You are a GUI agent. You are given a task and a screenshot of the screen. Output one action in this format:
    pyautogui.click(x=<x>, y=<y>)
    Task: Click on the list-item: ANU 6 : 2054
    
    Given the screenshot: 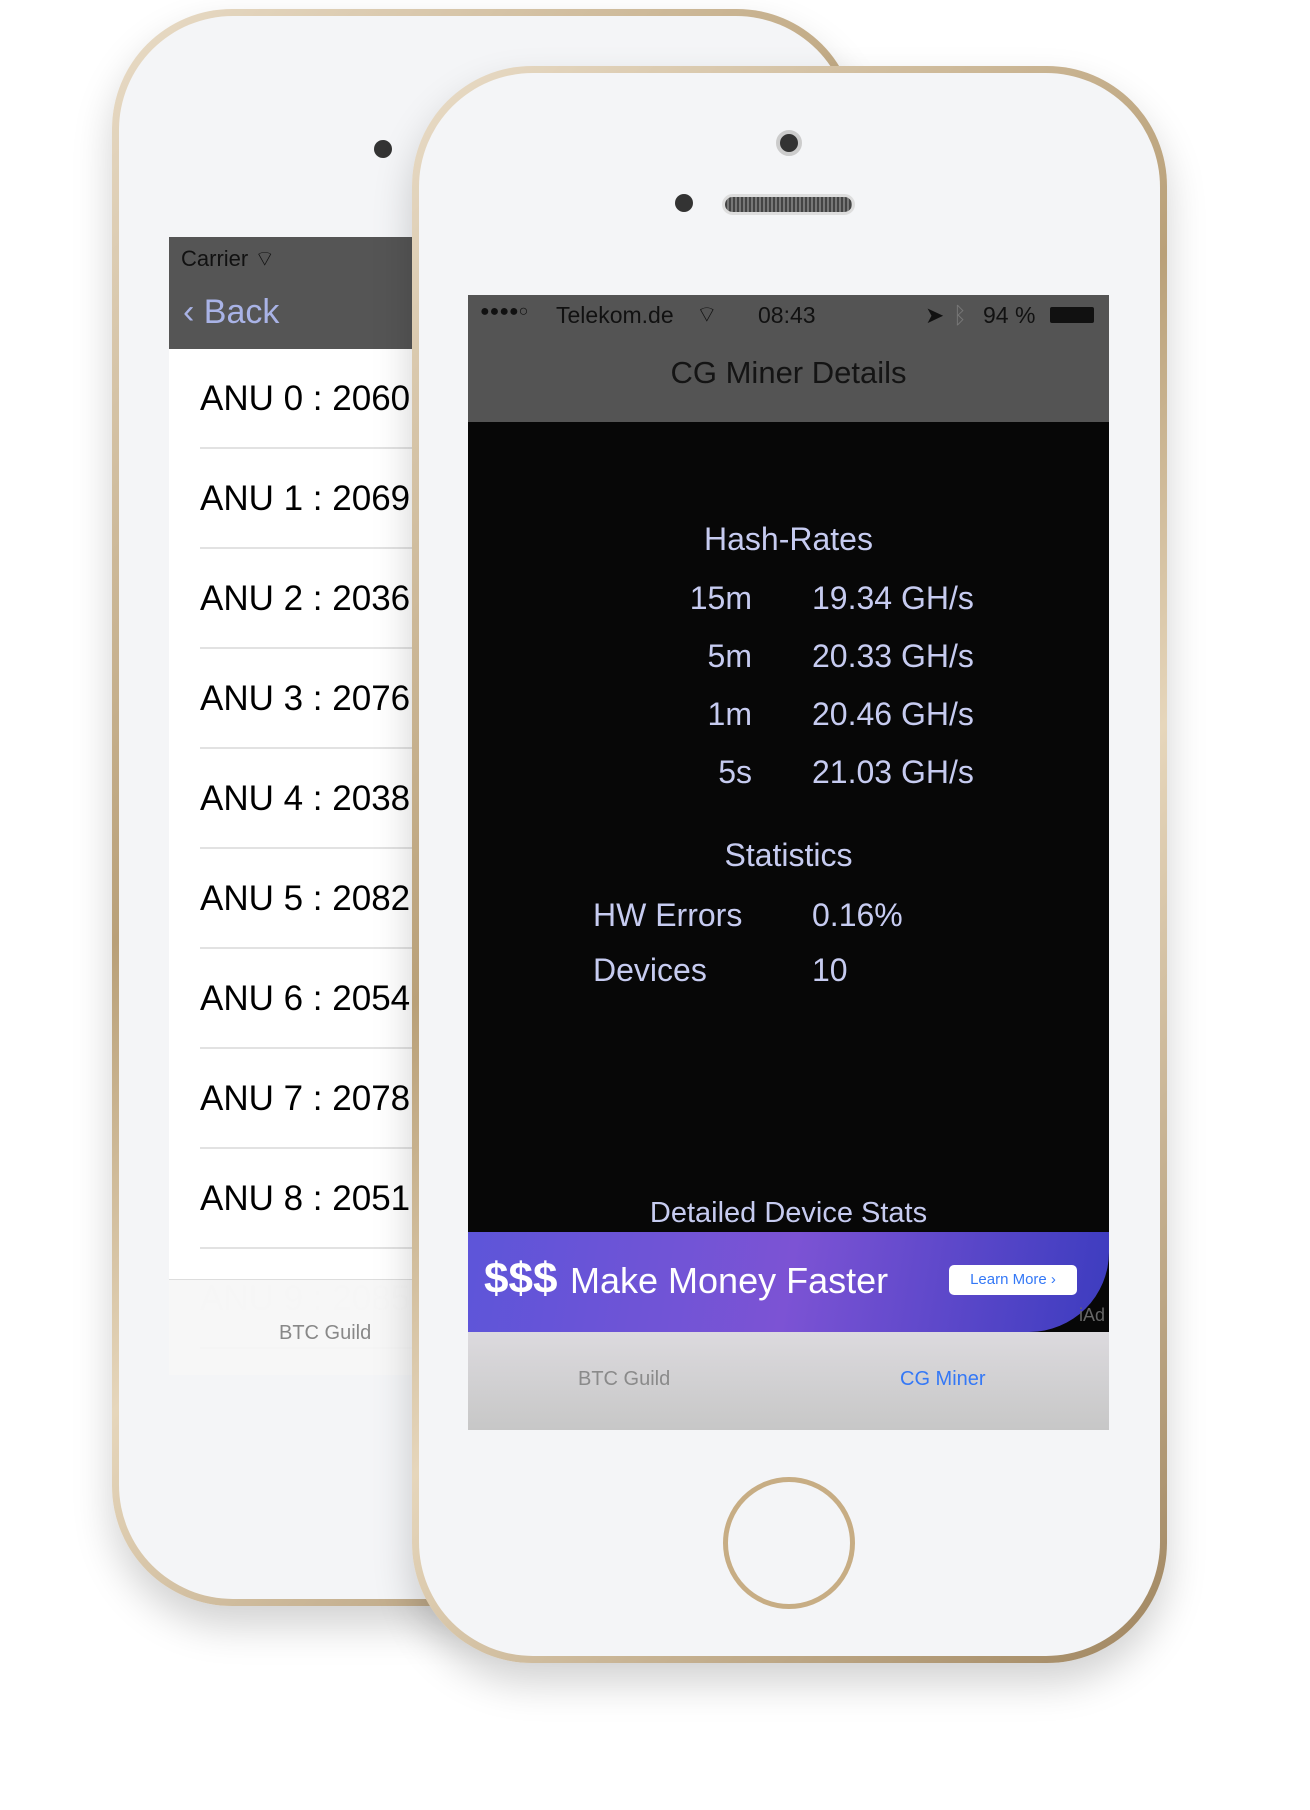 What is the action you would take?
    pyautogui.click(x=309, y=999)
    